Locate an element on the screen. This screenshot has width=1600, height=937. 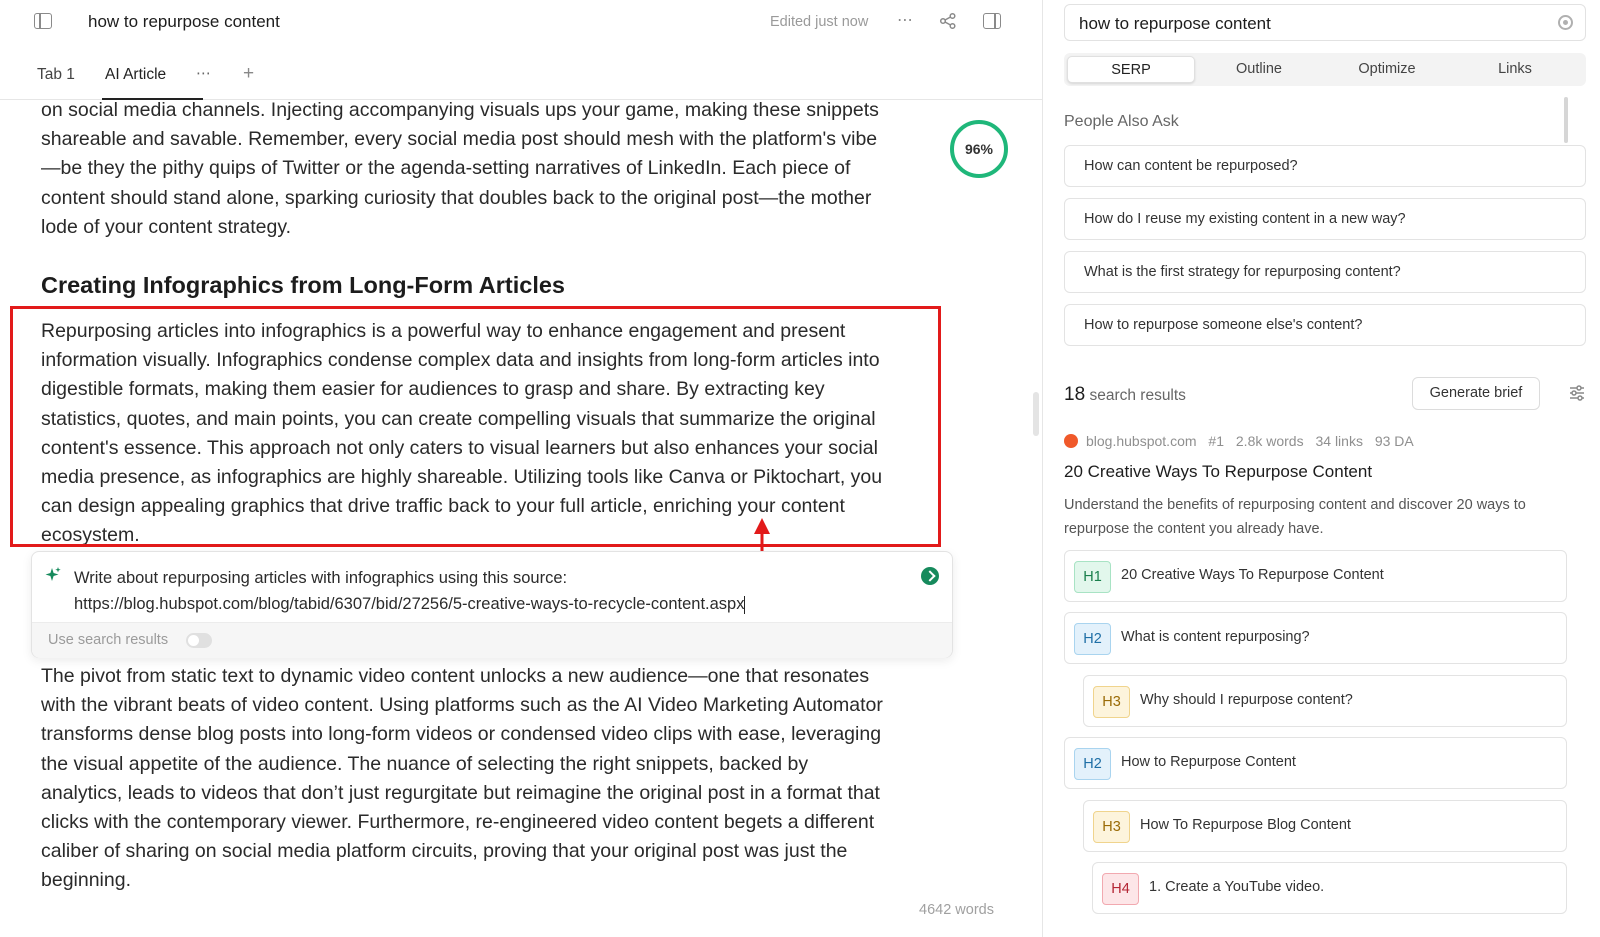
results-count: 18 search results is located at coordinates (1125, 395).